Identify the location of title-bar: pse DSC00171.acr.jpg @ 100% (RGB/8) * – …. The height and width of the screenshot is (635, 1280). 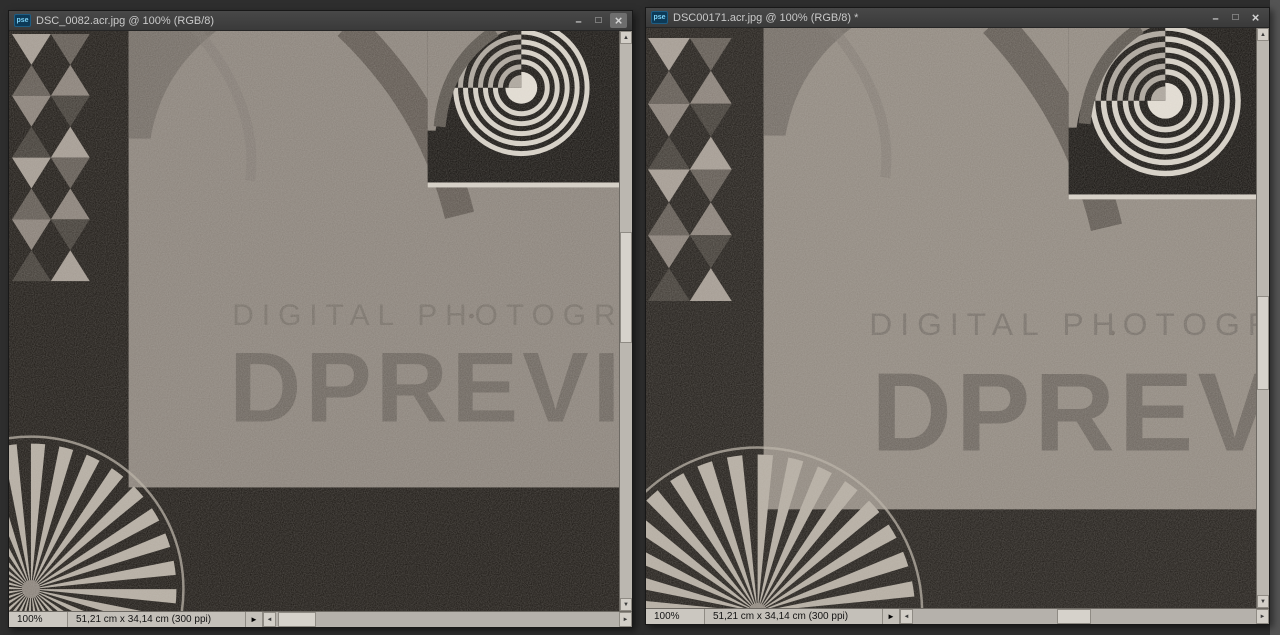
(957, 18).